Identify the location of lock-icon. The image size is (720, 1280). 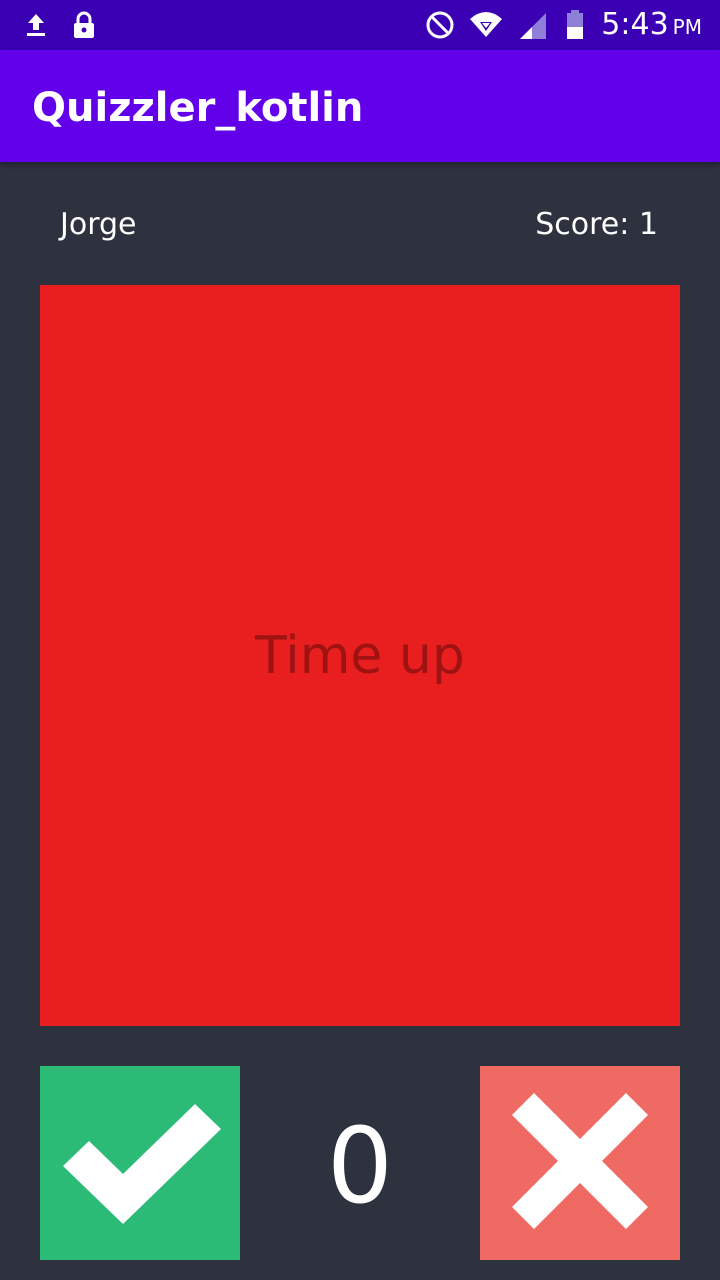
(84, 25).